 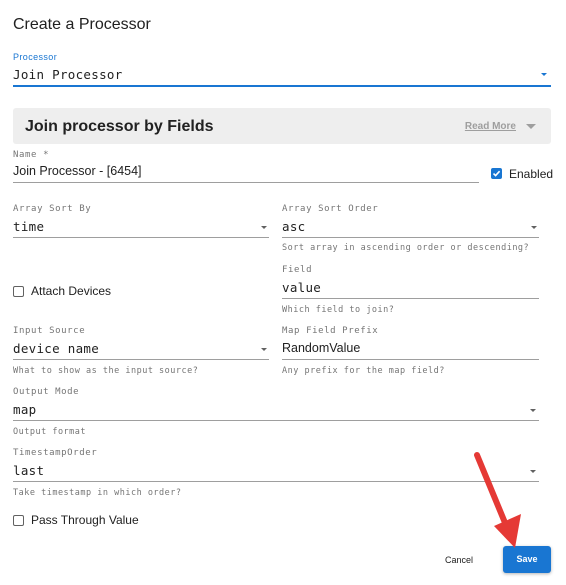 I want to click on processor-value: Join Processor, so click(x=68, y=74).